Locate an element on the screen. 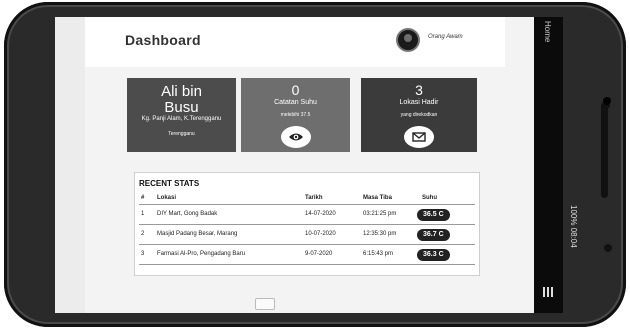 The height and width of the screenshot is (329, 630). view-temperature-button is located at coordinates (295, 137).